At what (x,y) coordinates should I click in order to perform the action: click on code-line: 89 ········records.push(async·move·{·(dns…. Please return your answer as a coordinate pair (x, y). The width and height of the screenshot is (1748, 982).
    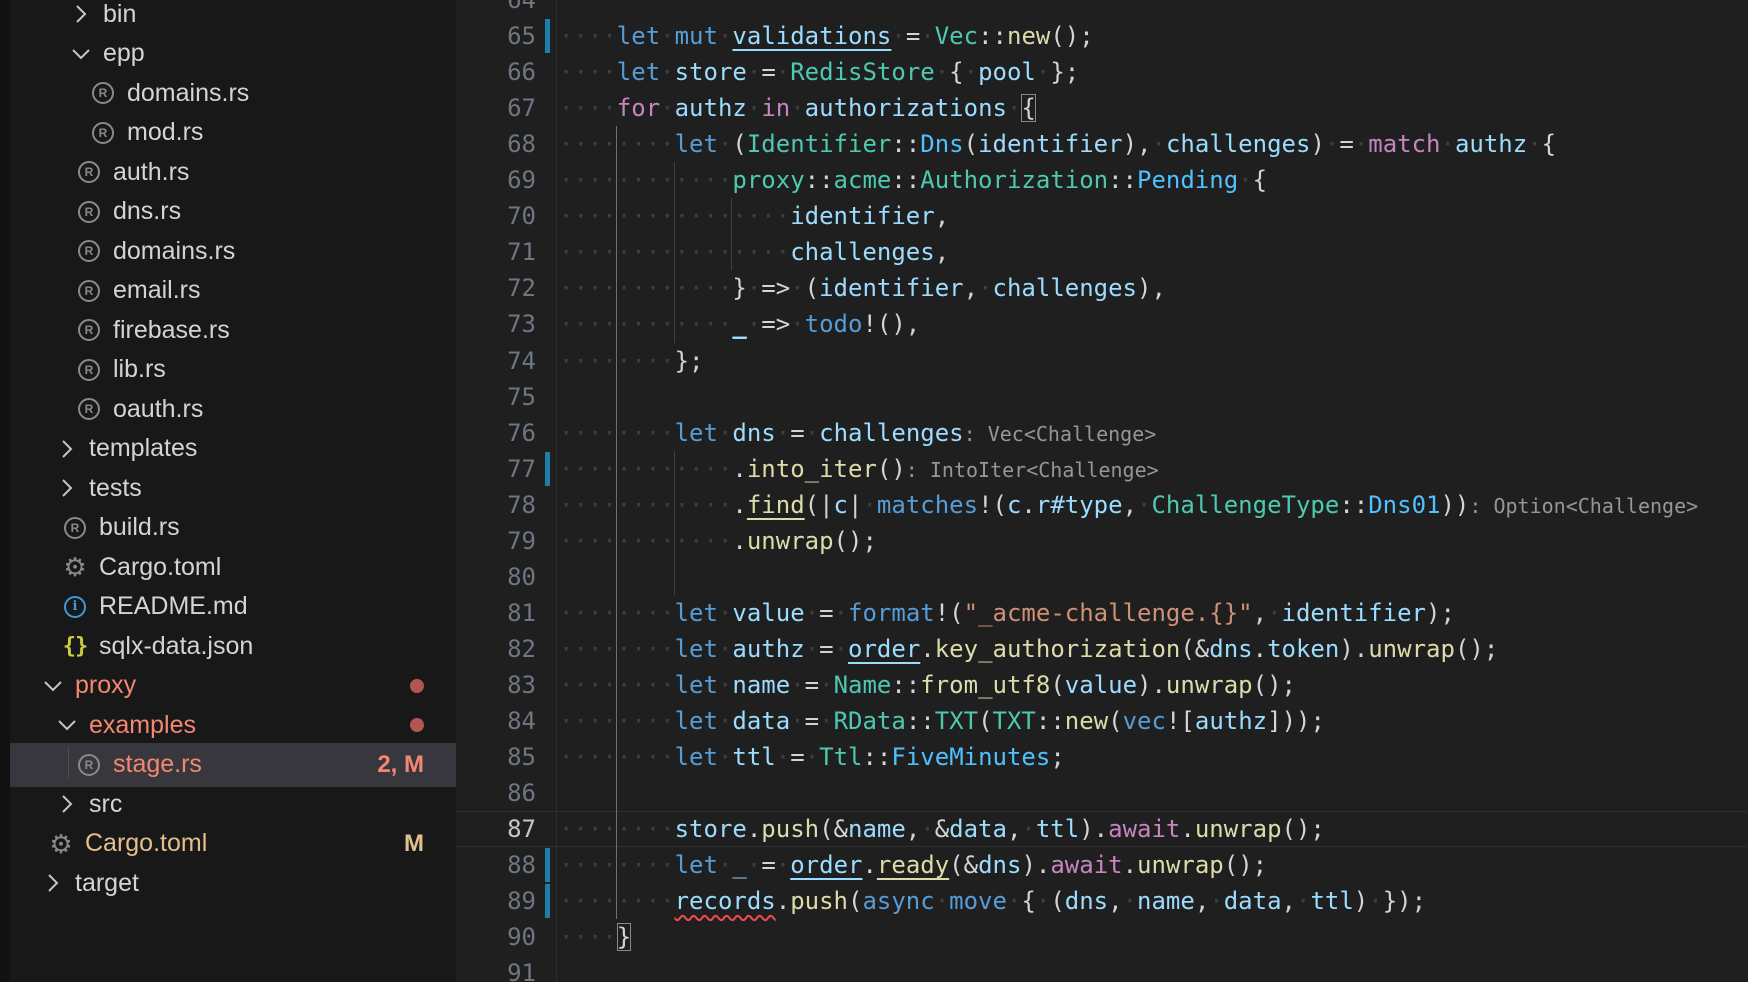
    Looking at the image, I should click on (1102, 901).